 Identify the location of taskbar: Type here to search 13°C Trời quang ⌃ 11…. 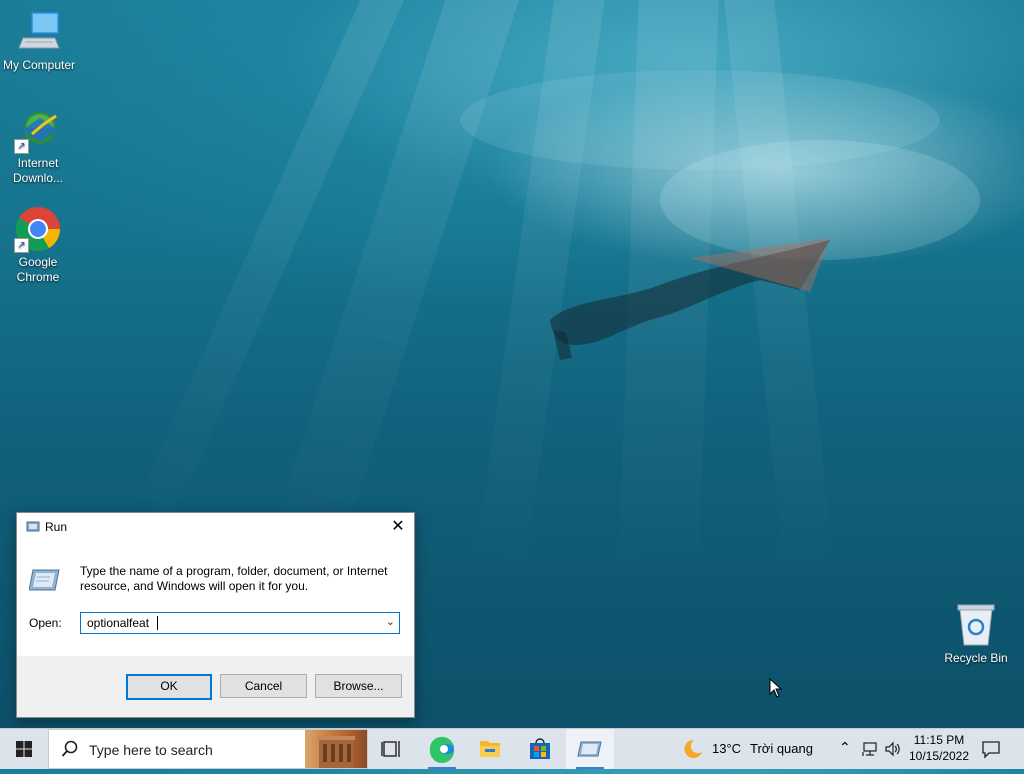
(512, 748).